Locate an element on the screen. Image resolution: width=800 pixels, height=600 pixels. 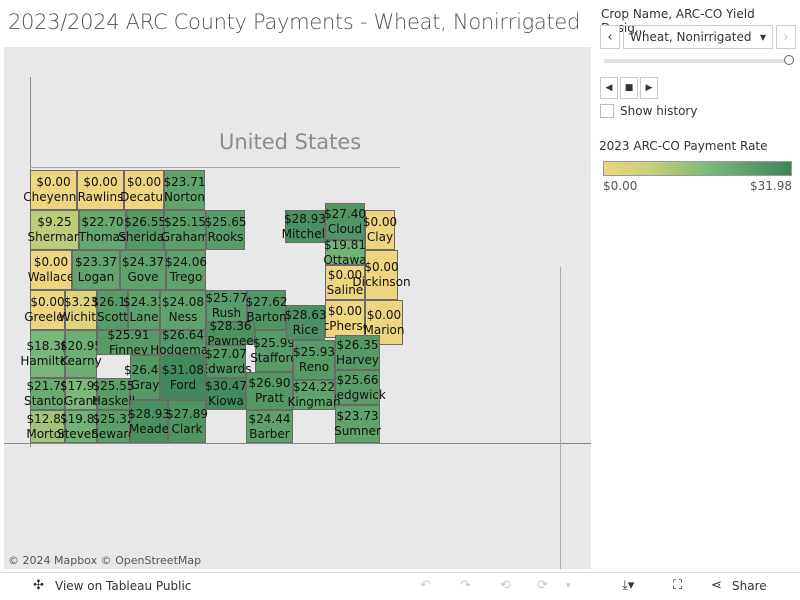
county-rush: $25.77 Rush is located at coordinates (227, 306).